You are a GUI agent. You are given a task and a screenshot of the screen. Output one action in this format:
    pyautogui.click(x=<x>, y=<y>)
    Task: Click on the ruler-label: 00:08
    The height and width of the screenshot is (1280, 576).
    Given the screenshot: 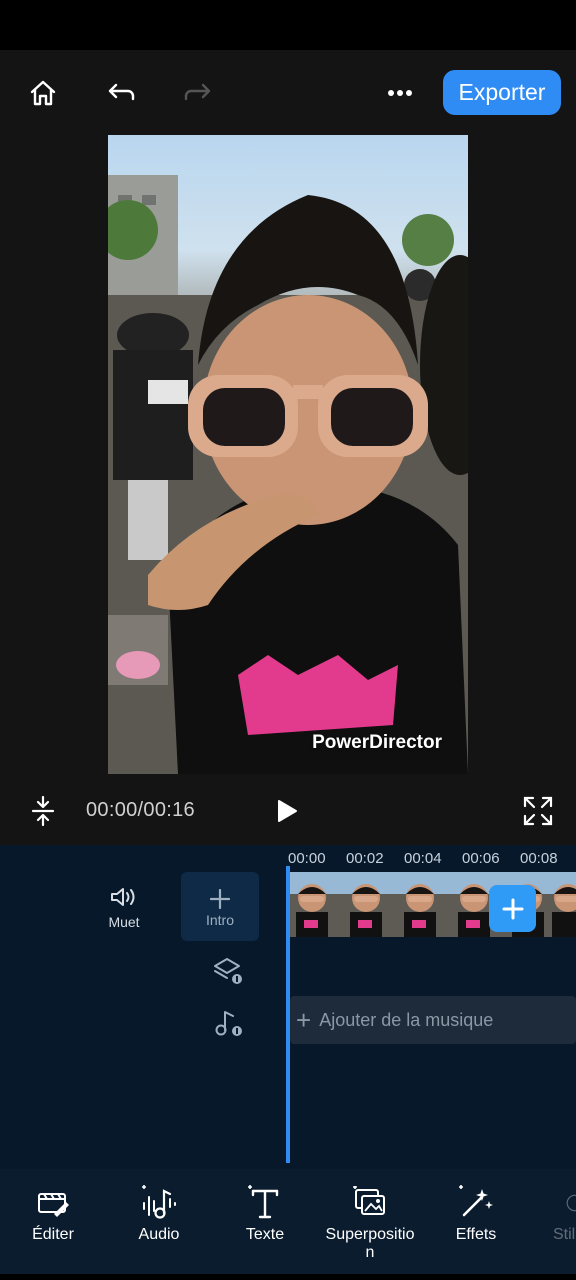 What is the action you would take?
    pyautogui.click(x=539, y=858)
    